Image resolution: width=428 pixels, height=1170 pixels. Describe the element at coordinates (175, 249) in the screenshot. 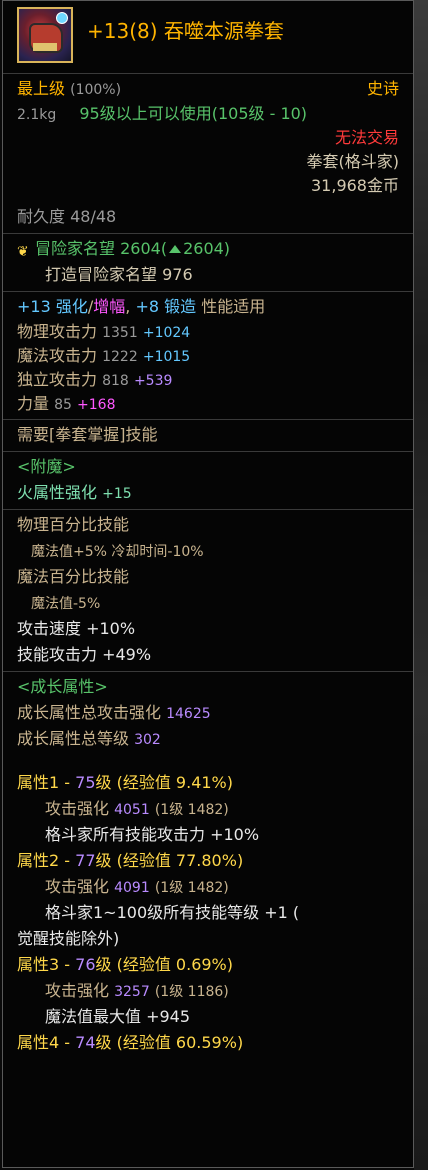

I see `up-triangle-icon` at that location.